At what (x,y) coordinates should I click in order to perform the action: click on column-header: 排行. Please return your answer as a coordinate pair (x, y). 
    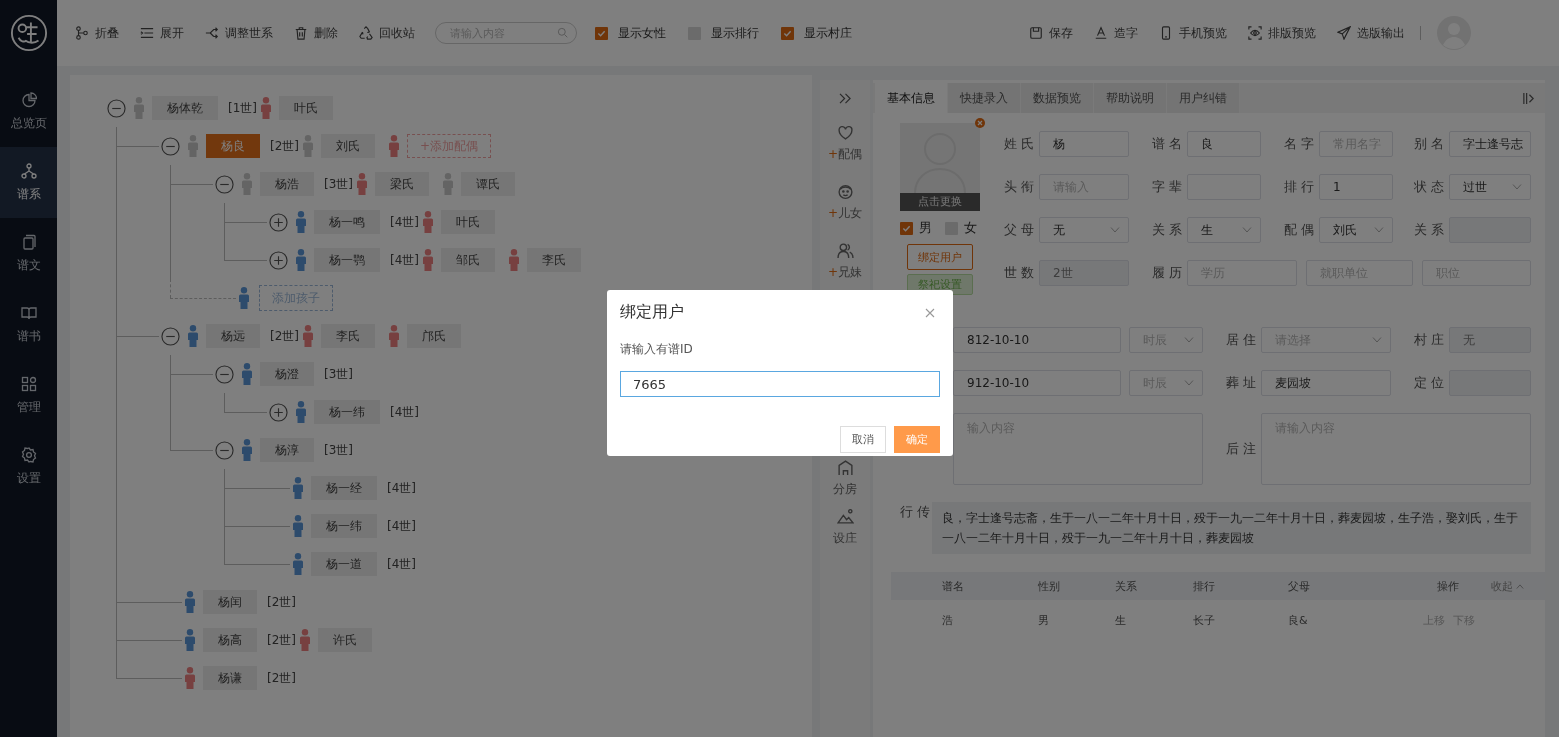
    Looking at the image, I should click on (1204, 586).